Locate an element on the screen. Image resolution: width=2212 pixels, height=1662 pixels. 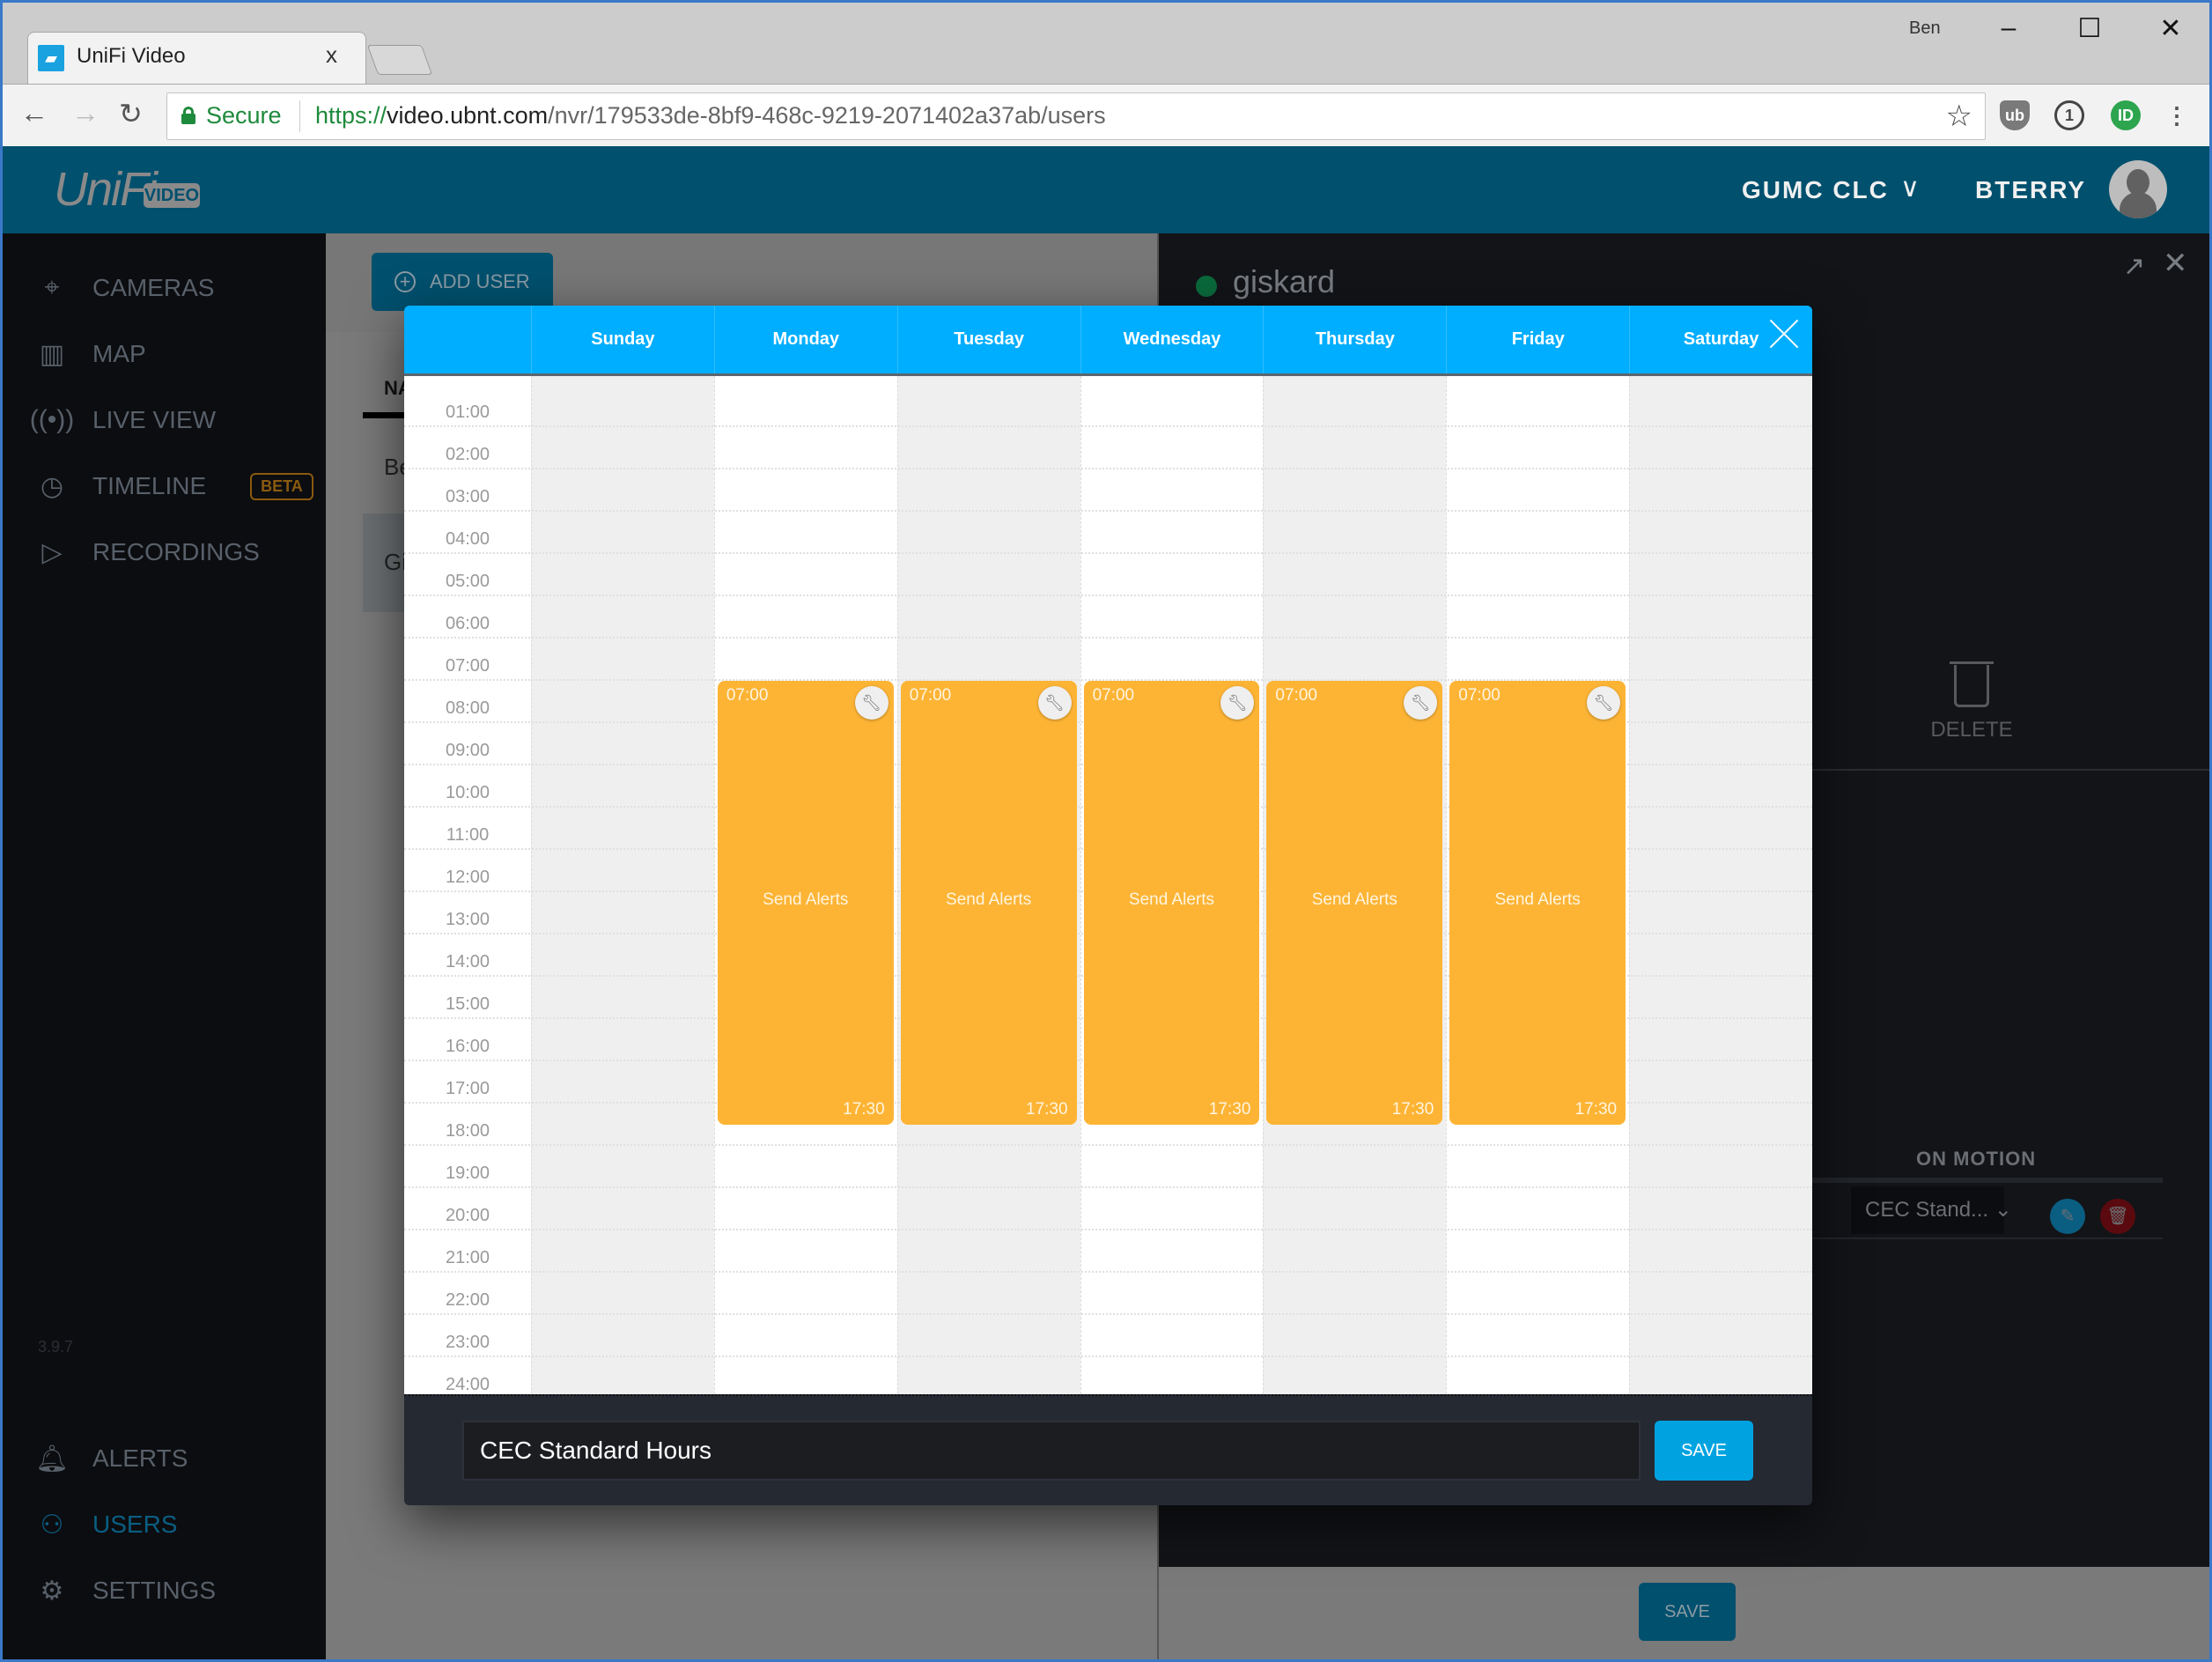
sidebar-item-settings: ⚙ SETTINGS is located at coordinates (125, 1591).